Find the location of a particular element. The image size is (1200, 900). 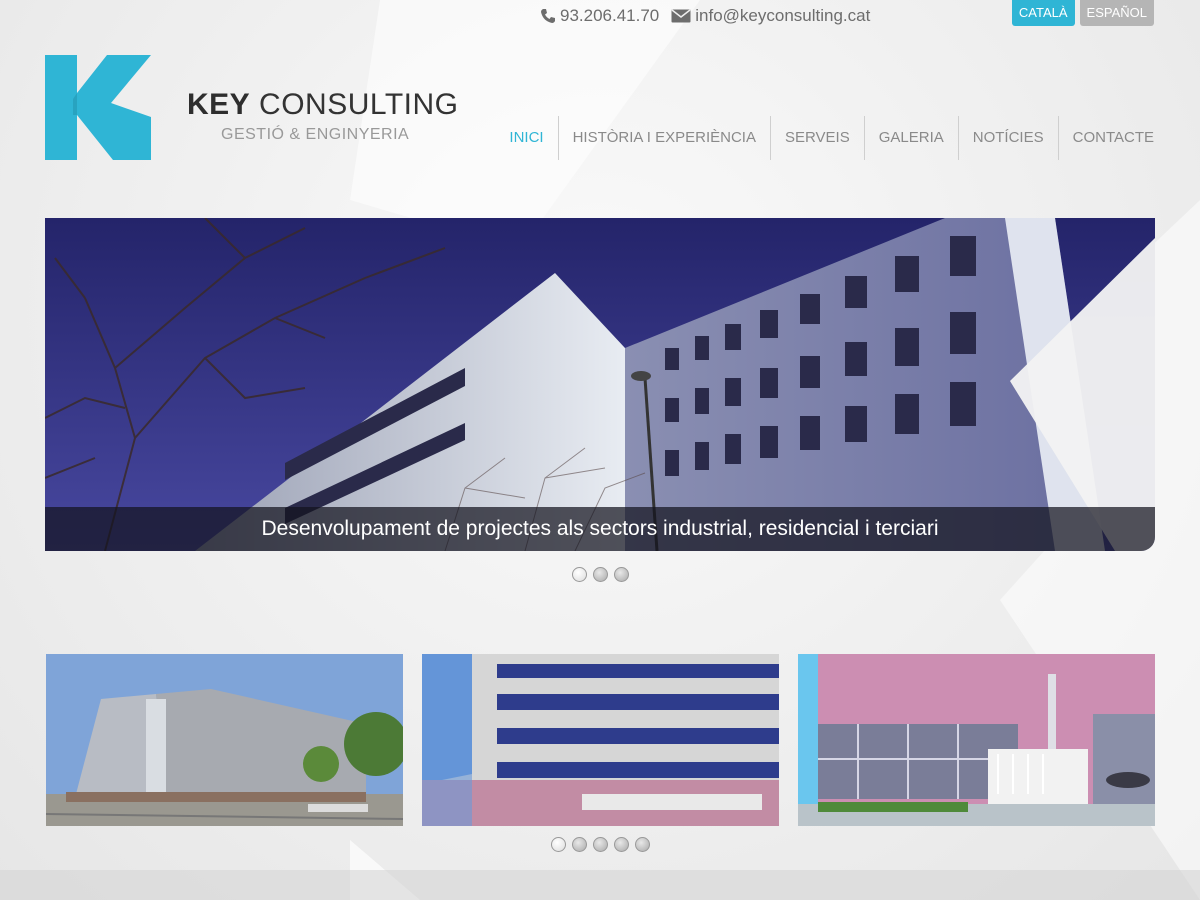

nav-item-noticies: NOTÍCIES is located at coordinates (1007, 138).